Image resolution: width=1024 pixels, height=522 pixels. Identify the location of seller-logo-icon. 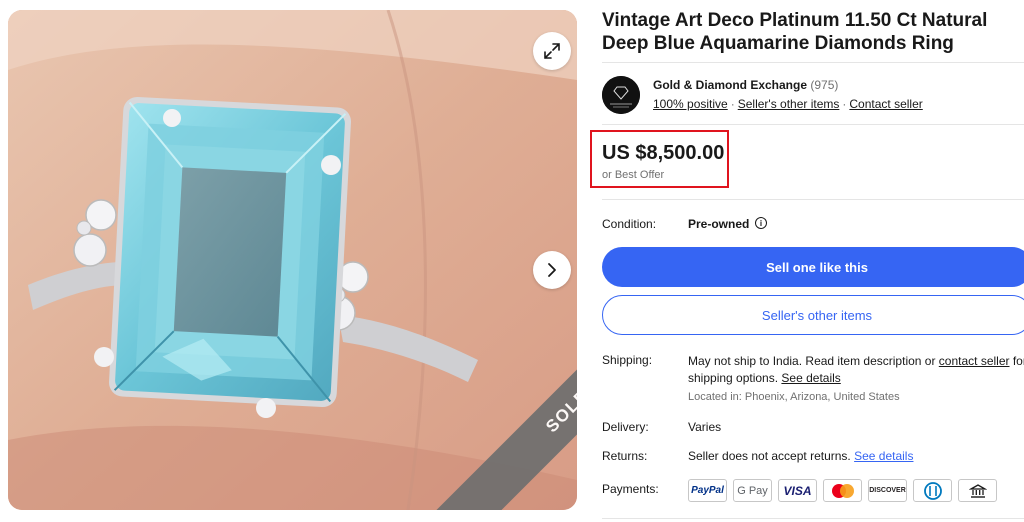
(621, 95).